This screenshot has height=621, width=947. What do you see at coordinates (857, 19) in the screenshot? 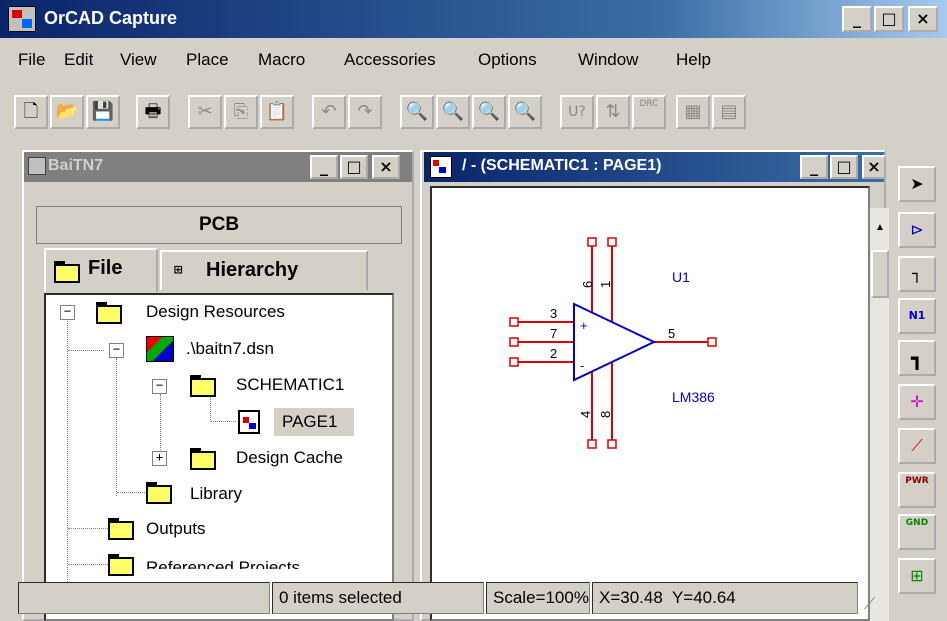
I see `minimize-button: _` at bounding box center [857, 19].